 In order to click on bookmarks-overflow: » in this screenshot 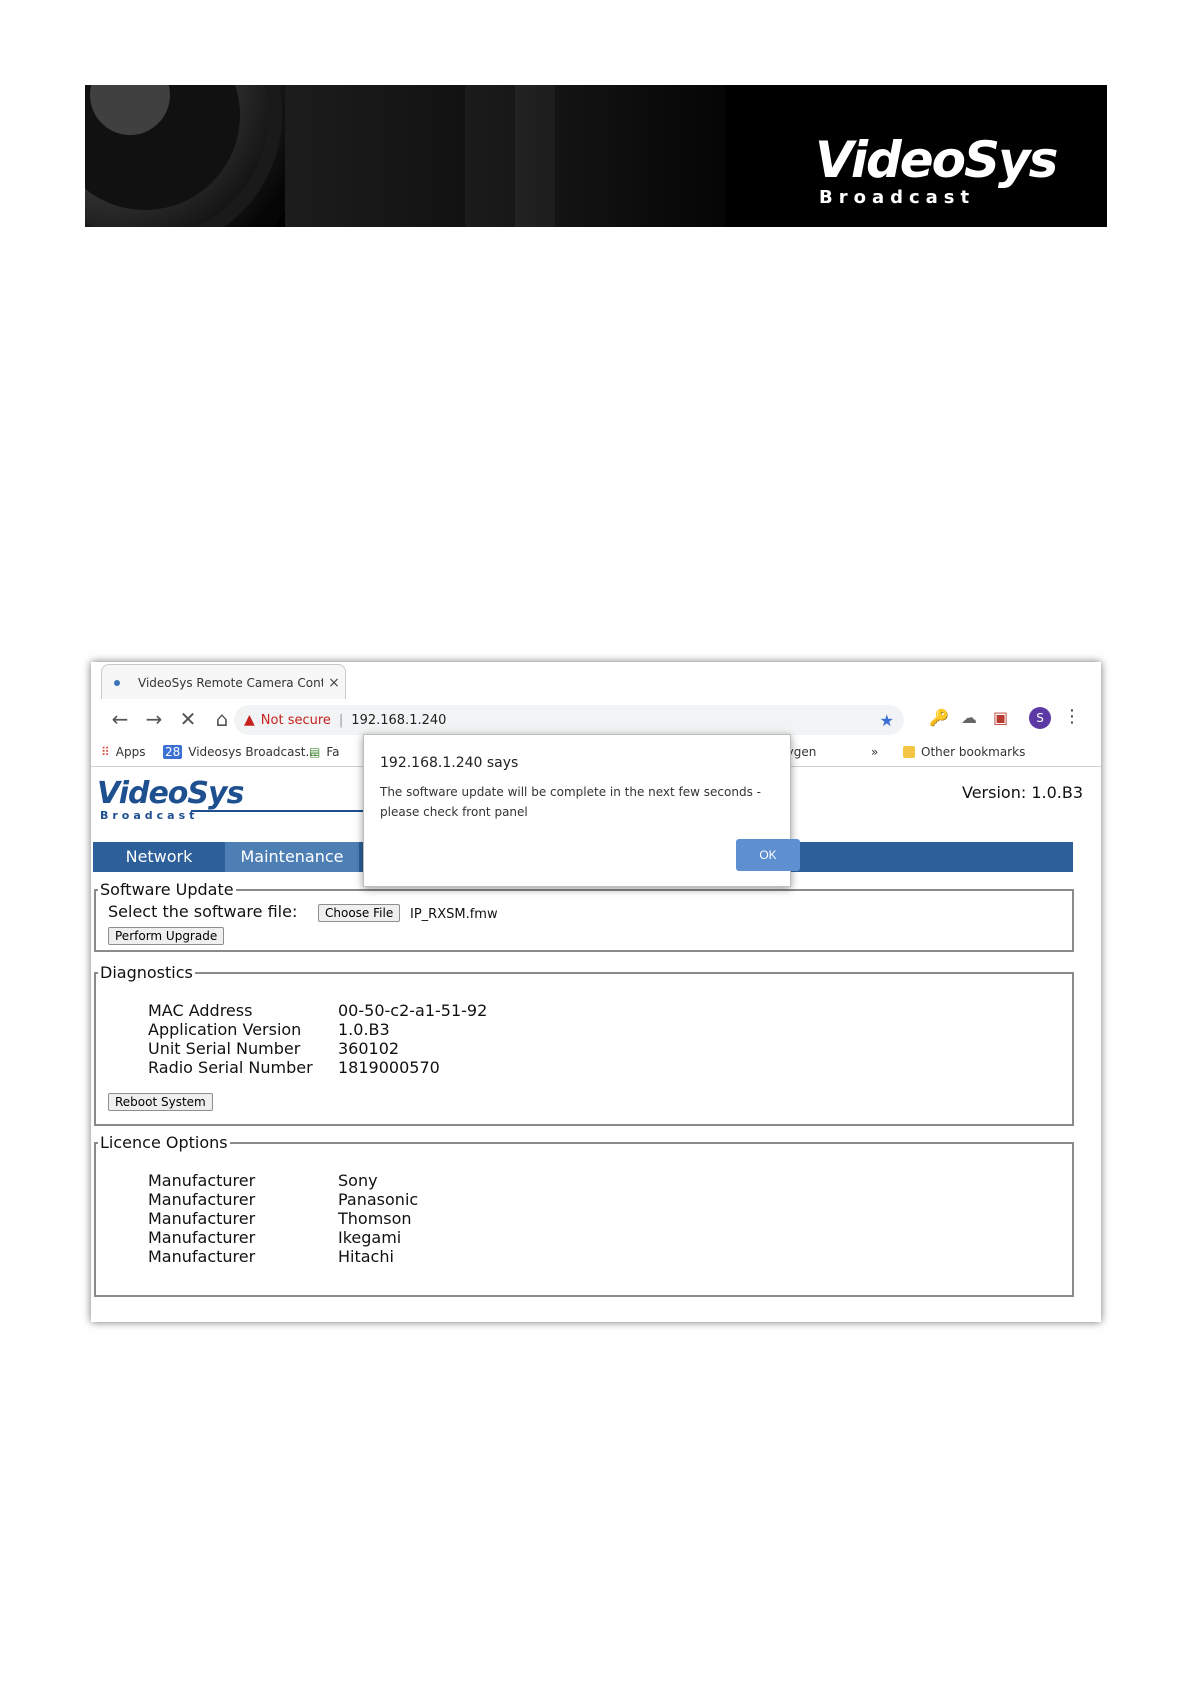, I will do `click(874, 752)`.